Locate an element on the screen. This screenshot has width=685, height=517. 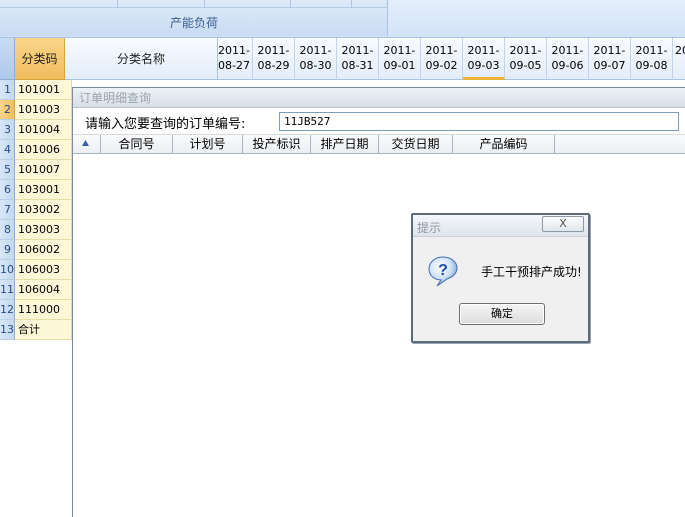
date-column-header: 2011- 09-05 is located at coordinates (526, 59).